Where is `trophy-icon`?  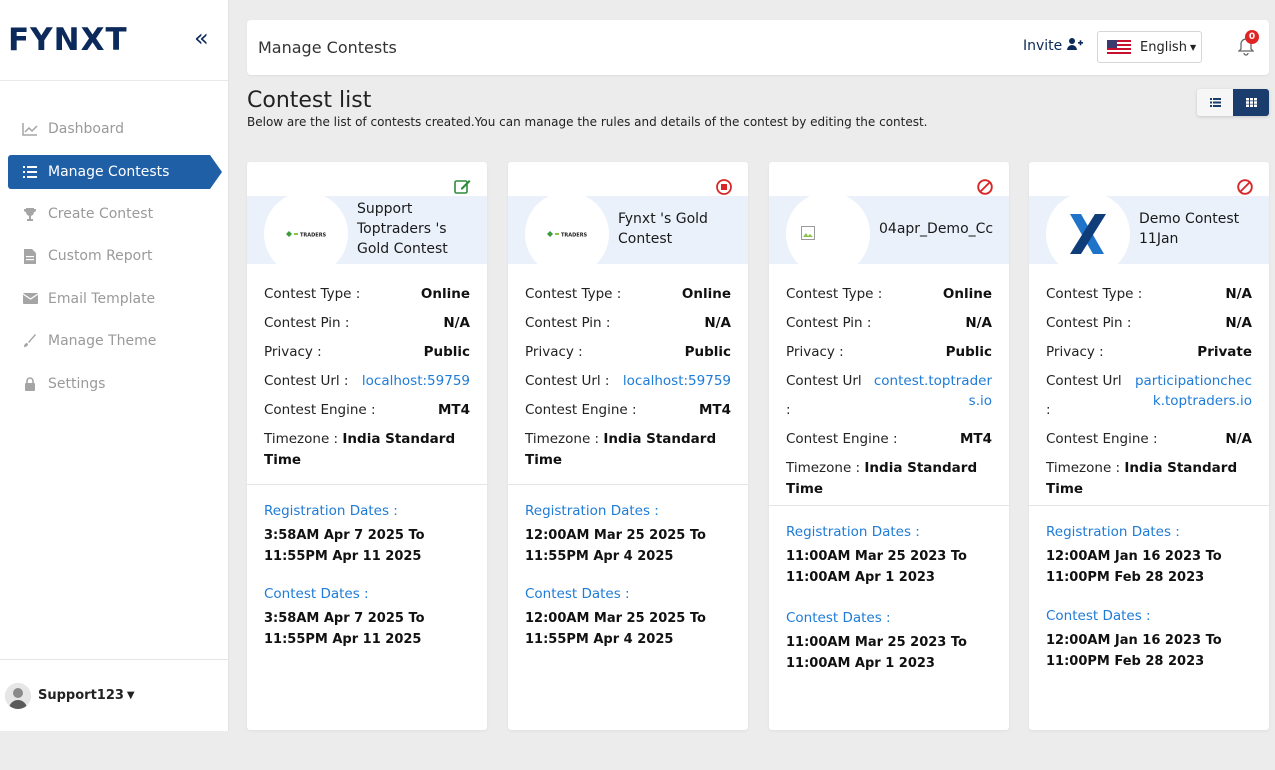
trophy-icon is located at coordinates (30, 214).